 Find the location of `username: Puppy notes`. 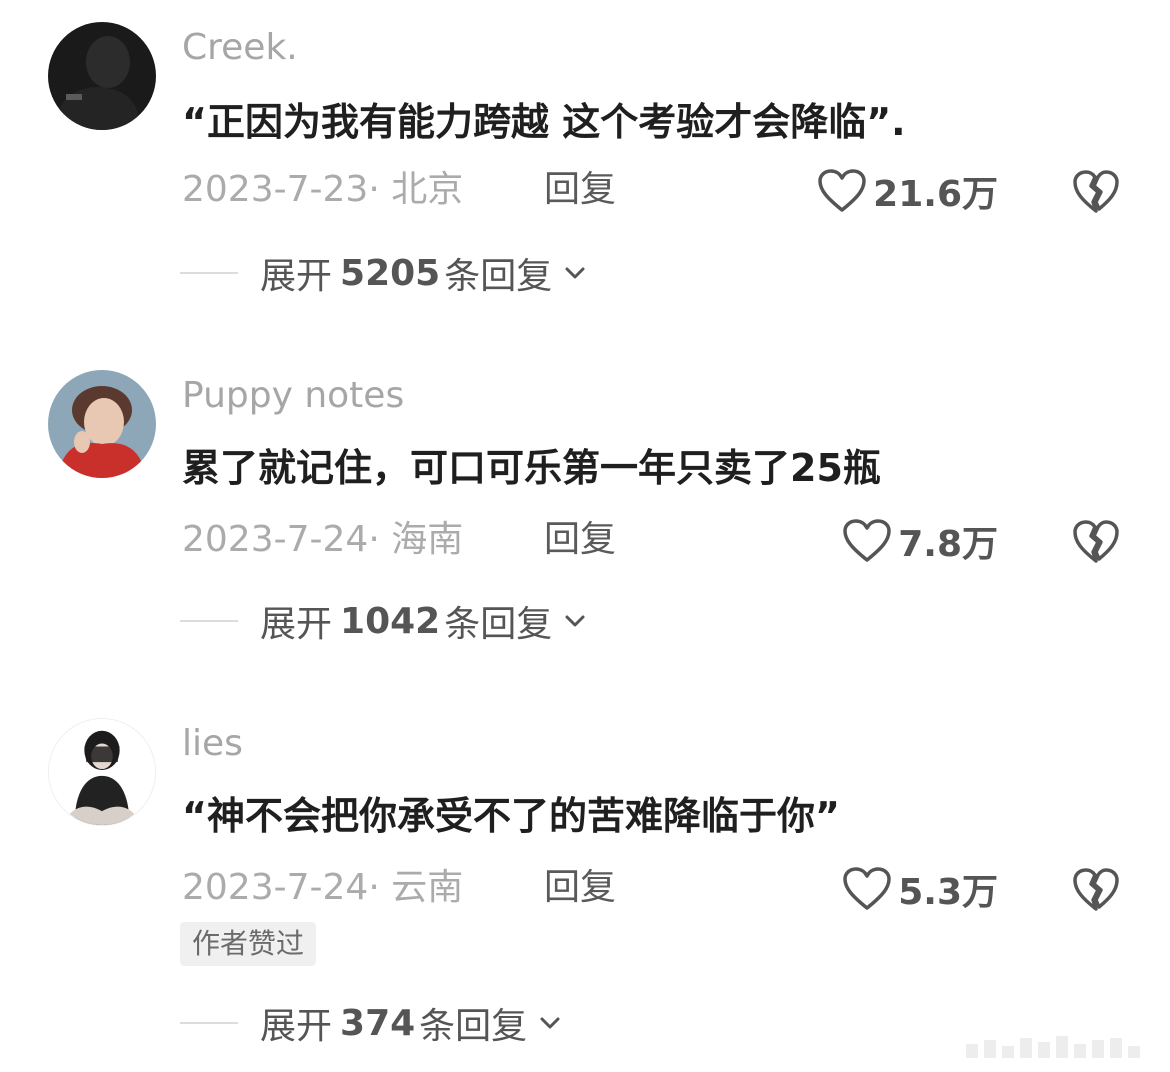

username: Puppy notes is located at coordinates (293, 396).